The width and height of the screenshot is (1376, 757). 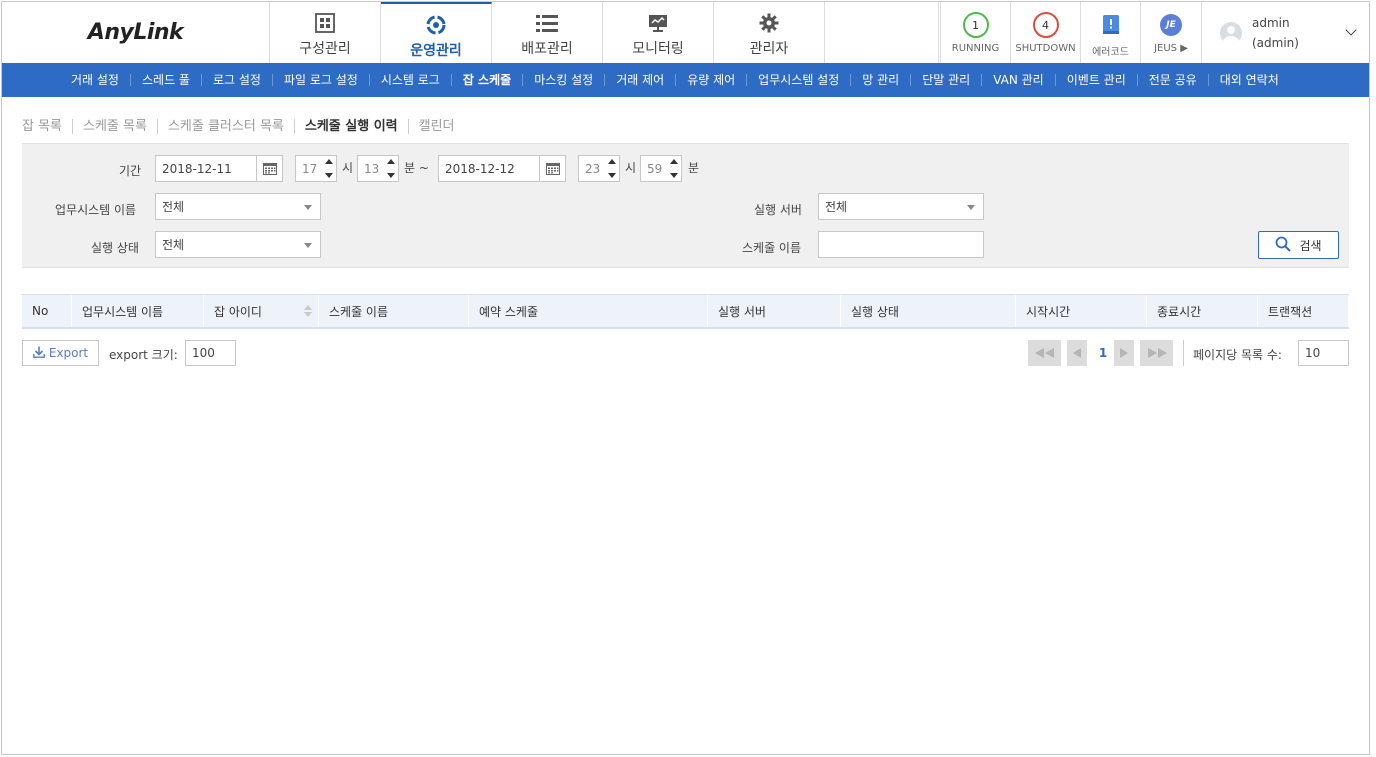 What do you see at coordinates (1171, 25) in the screenshot?
I see `jeus-icon: JE` at bounding box center [1171, 25].